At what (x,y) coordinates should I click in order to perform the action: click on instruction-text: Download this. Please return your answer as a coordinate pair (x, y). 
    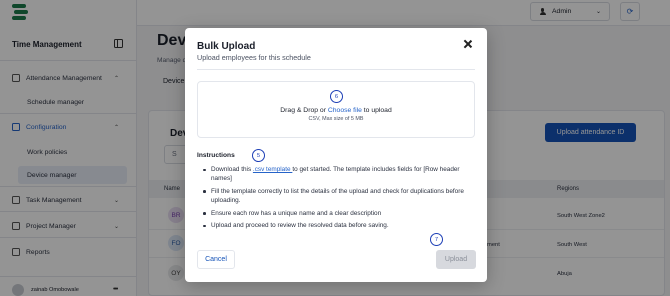
    Looking at the image, I should click on (232, 169).